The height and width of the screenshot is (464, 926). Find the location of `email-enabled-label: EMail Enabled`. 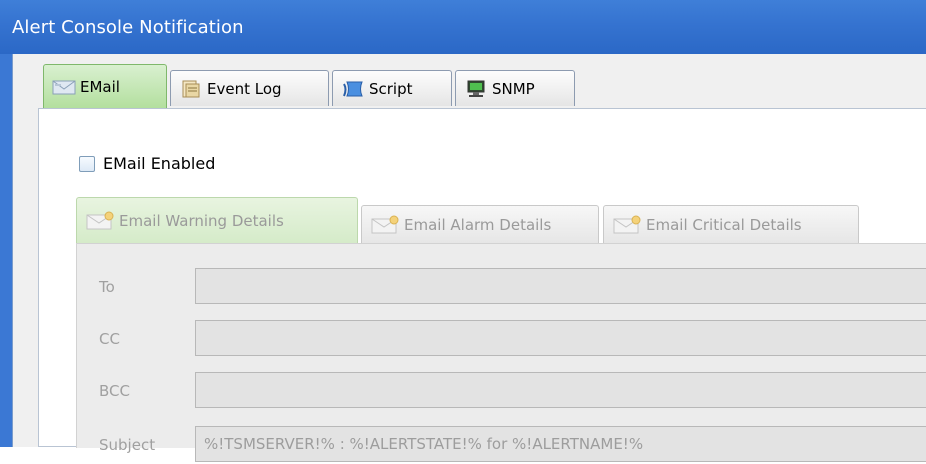

email-enabled-label: EMail Enabled is located at coordinates (159, 163).